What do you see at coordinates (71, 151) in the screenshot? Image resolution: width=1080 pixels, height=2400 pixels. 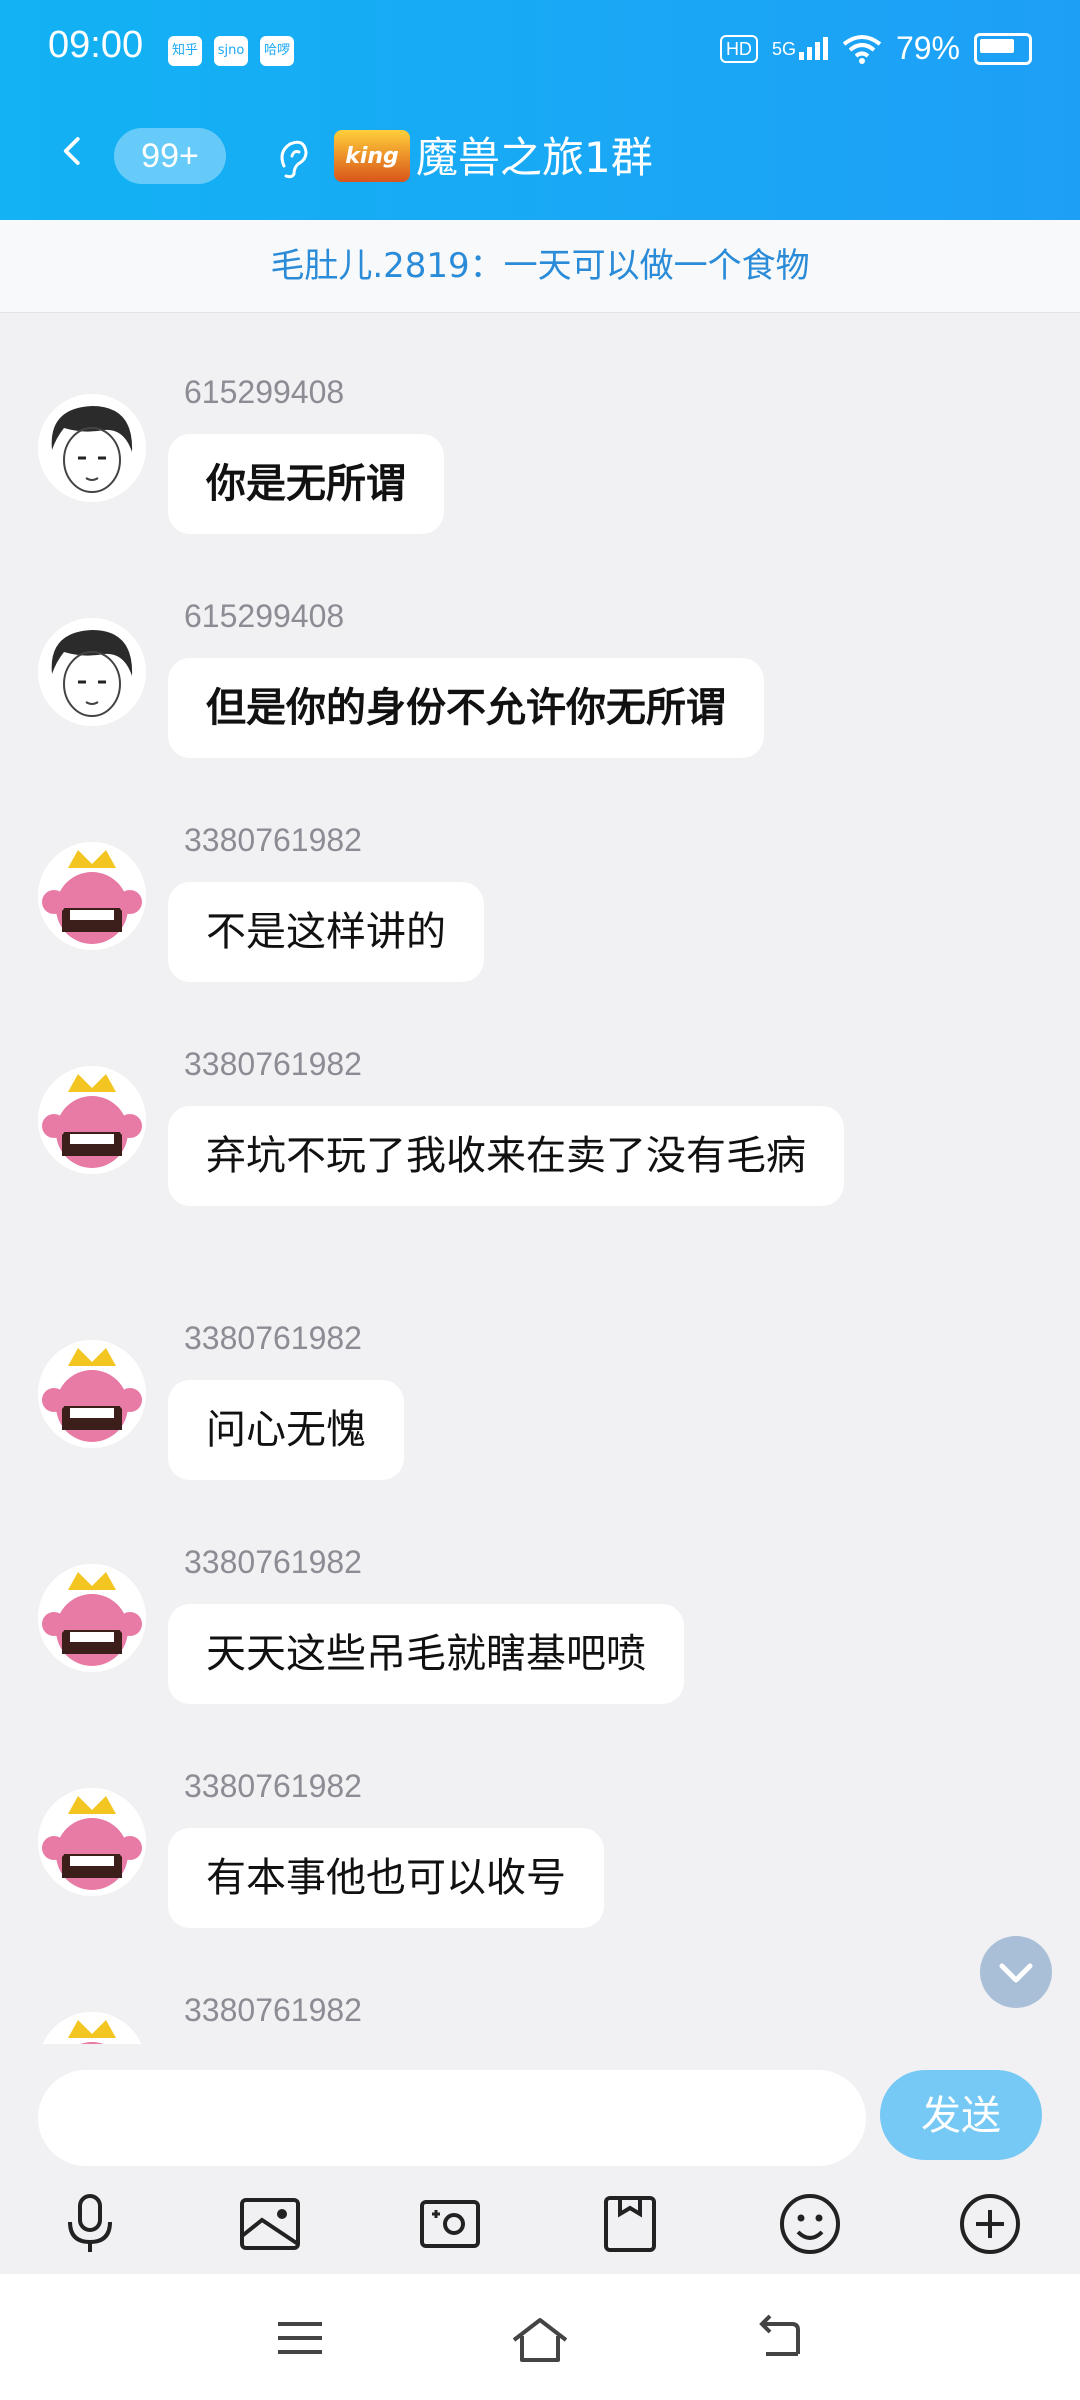 I see `back-arrow-icon` at bounding box center [71, 151].